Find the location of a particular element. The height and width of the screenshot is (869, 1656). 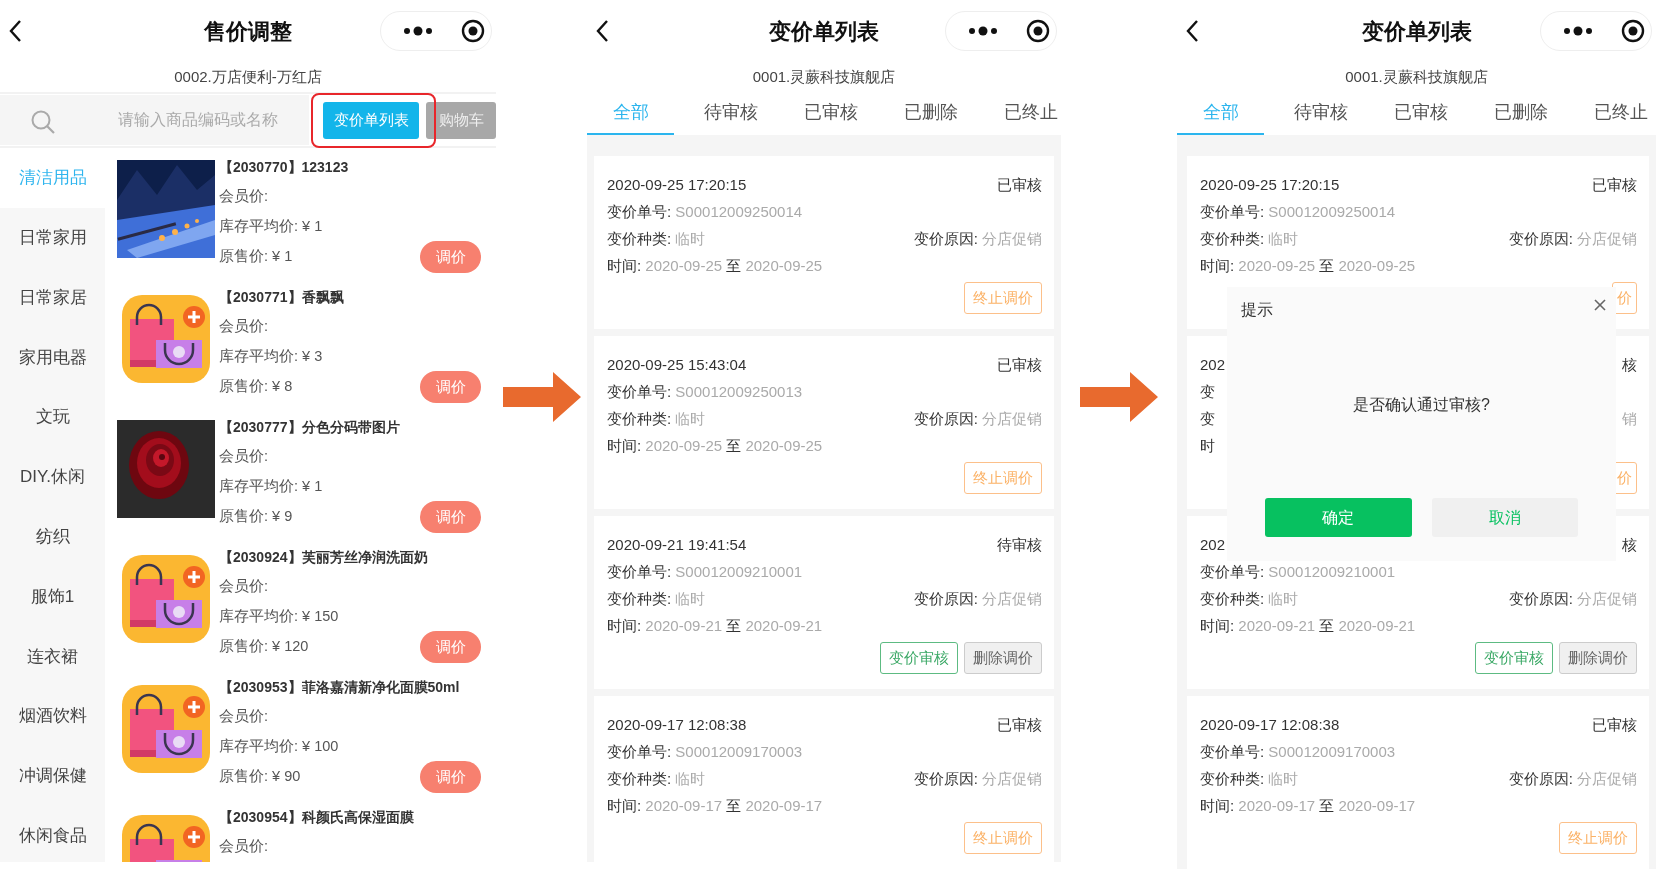

product-title: 【2030771】香飘飘 is located at coordinates (281, 297).